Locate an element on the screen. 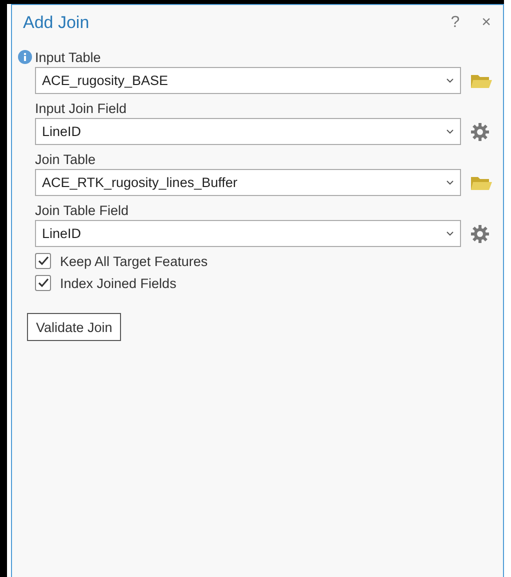 Image resolution: width=511 pixels, height=577 pixels. field-label: Join Table is located at coordinates (65, 159).